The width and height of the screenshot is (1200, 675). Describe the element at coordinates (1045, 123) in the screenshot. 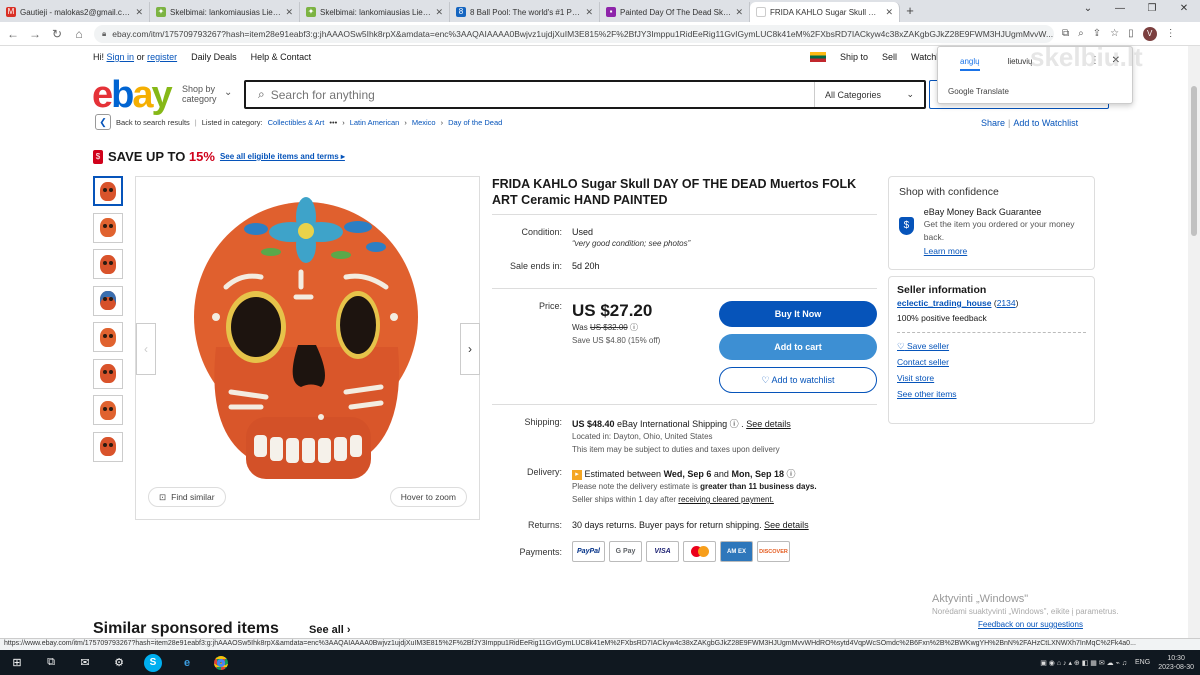

I see `add-to-watchlist-link: Add to Watchlist` at that location.